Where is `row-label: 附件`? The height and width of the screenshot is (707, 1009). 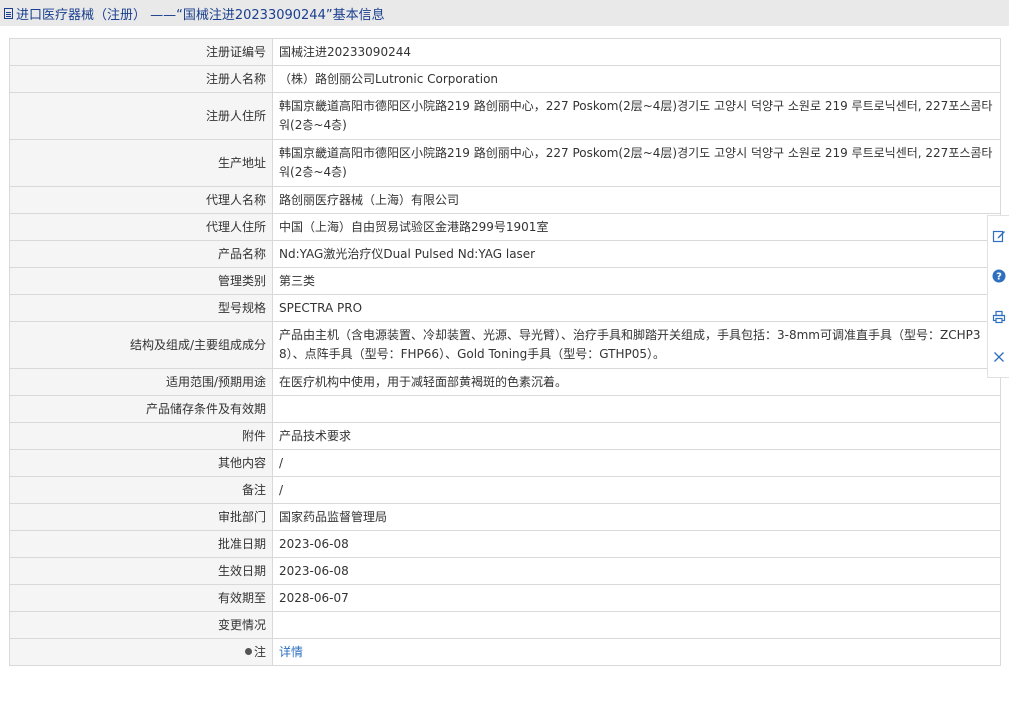
row-label: 附件 is located at coordinates (141, 436).